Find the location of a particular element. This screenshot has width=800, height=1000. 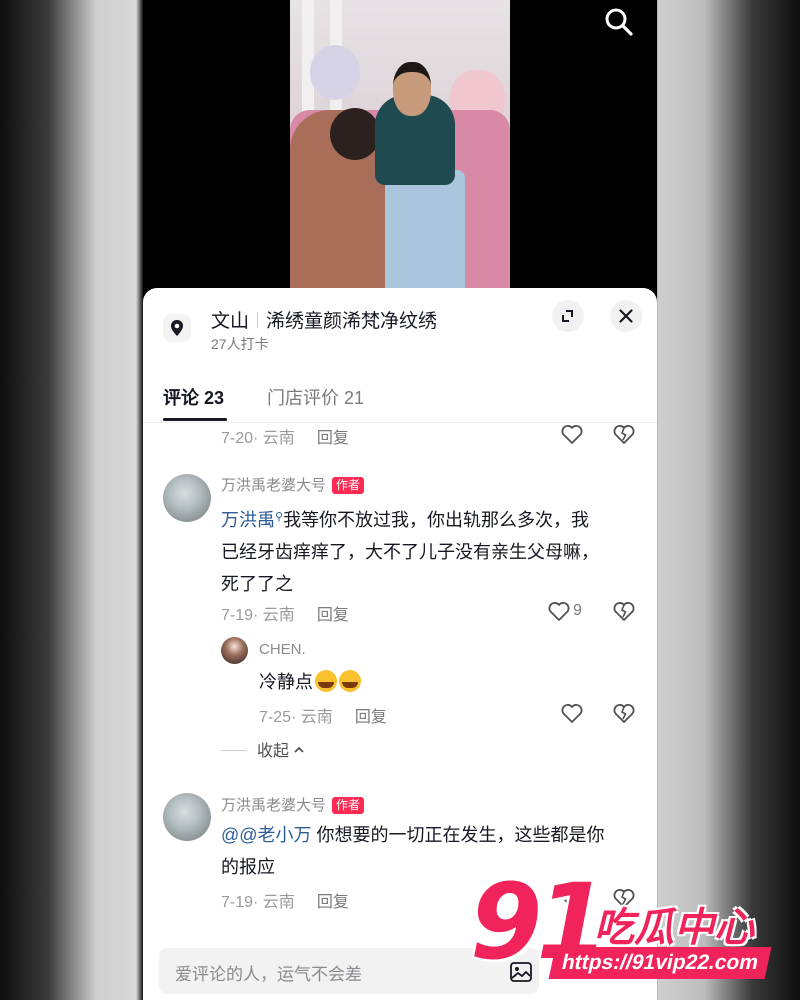

video-player is located at coordinates (400, 150).